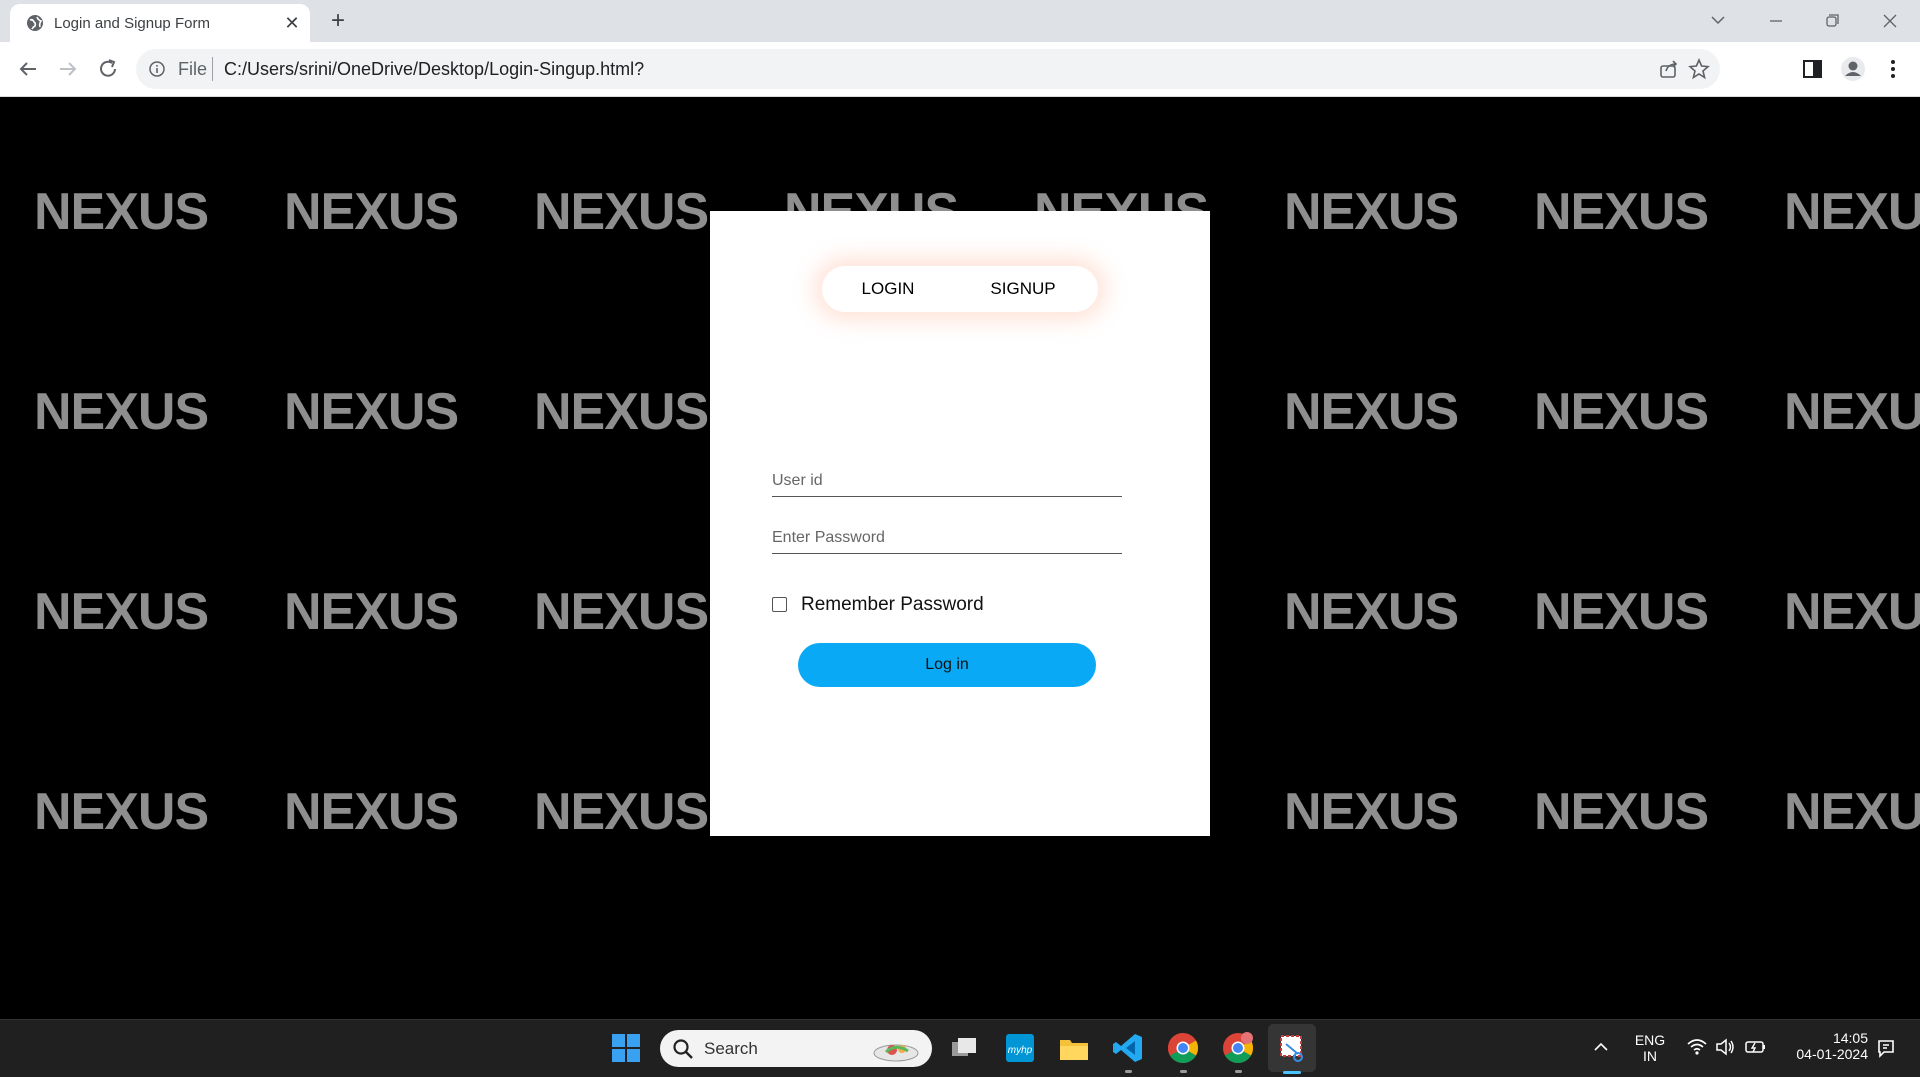 The image size is (1920, 1077). Describe the element at coordinates (212, 69) in the screenshot. I see `url-divider` at that location.